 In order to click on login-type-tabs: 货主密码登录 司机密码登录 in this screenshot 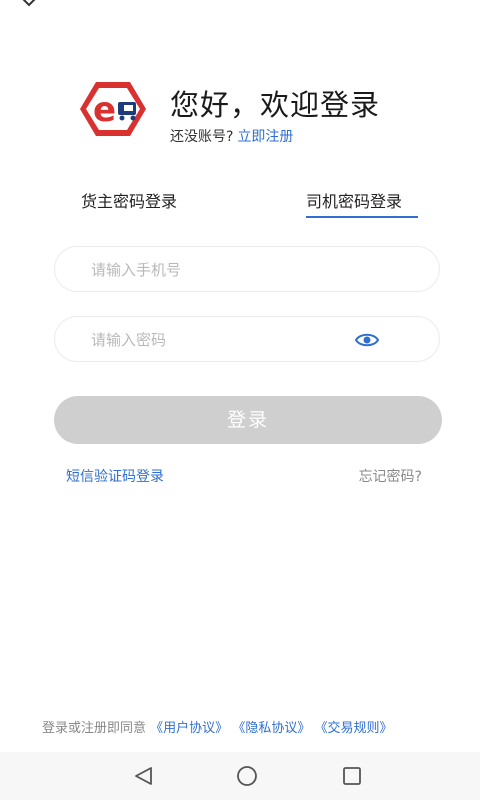, I will do `click(240, 208)`.